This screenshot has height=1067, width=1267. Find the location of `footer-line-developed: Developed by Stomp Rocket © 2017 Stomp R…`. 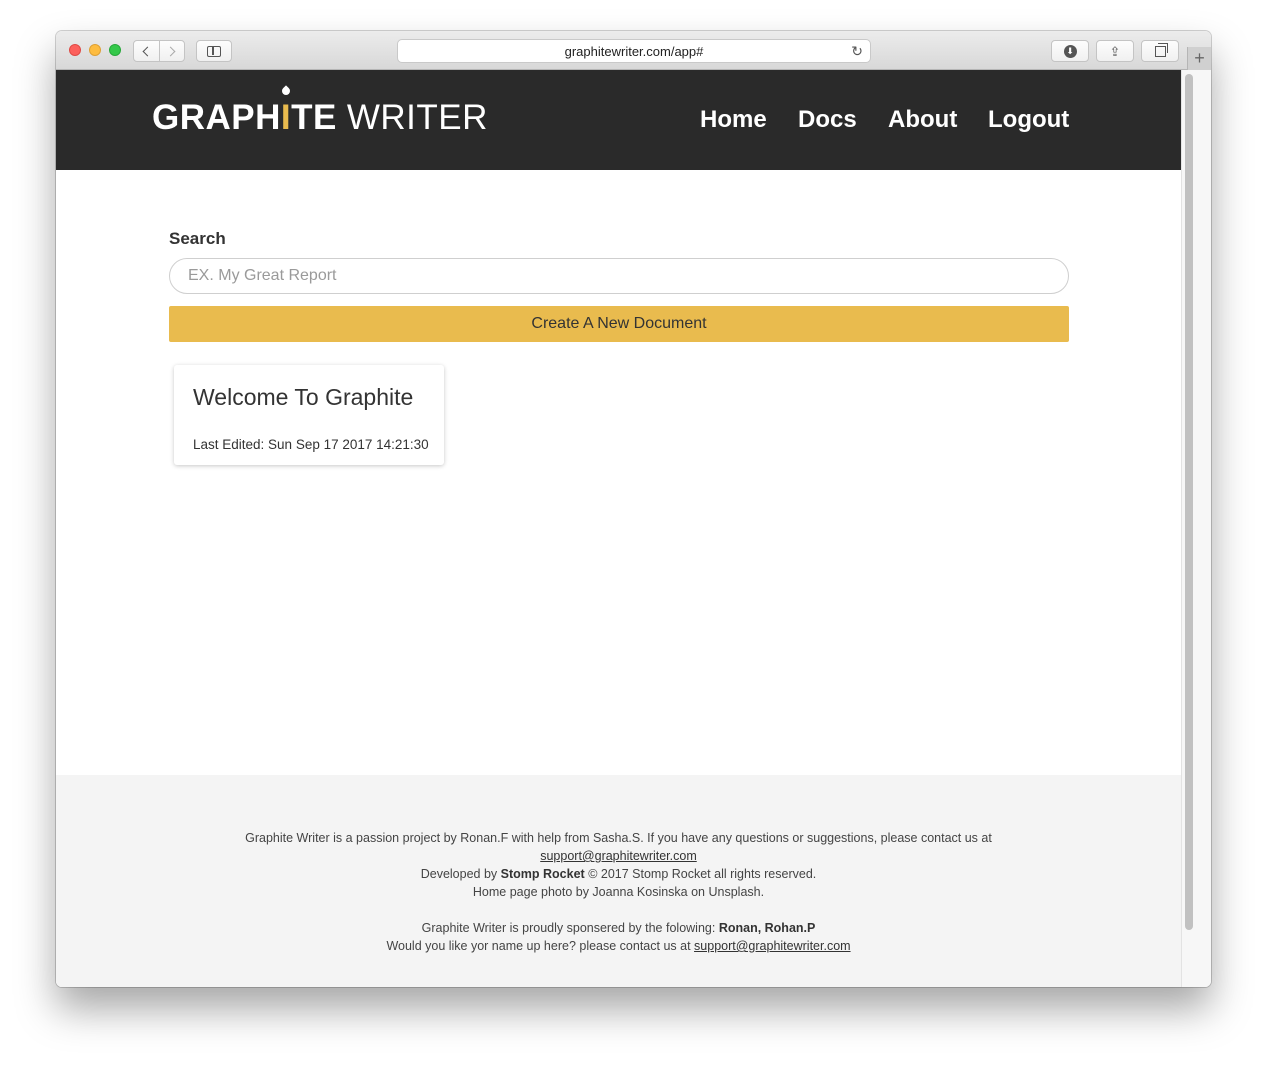

footer-line-developed: Developed by Stomp Rocket © 2017 Stomp R… is located at coordinates (618, 874).